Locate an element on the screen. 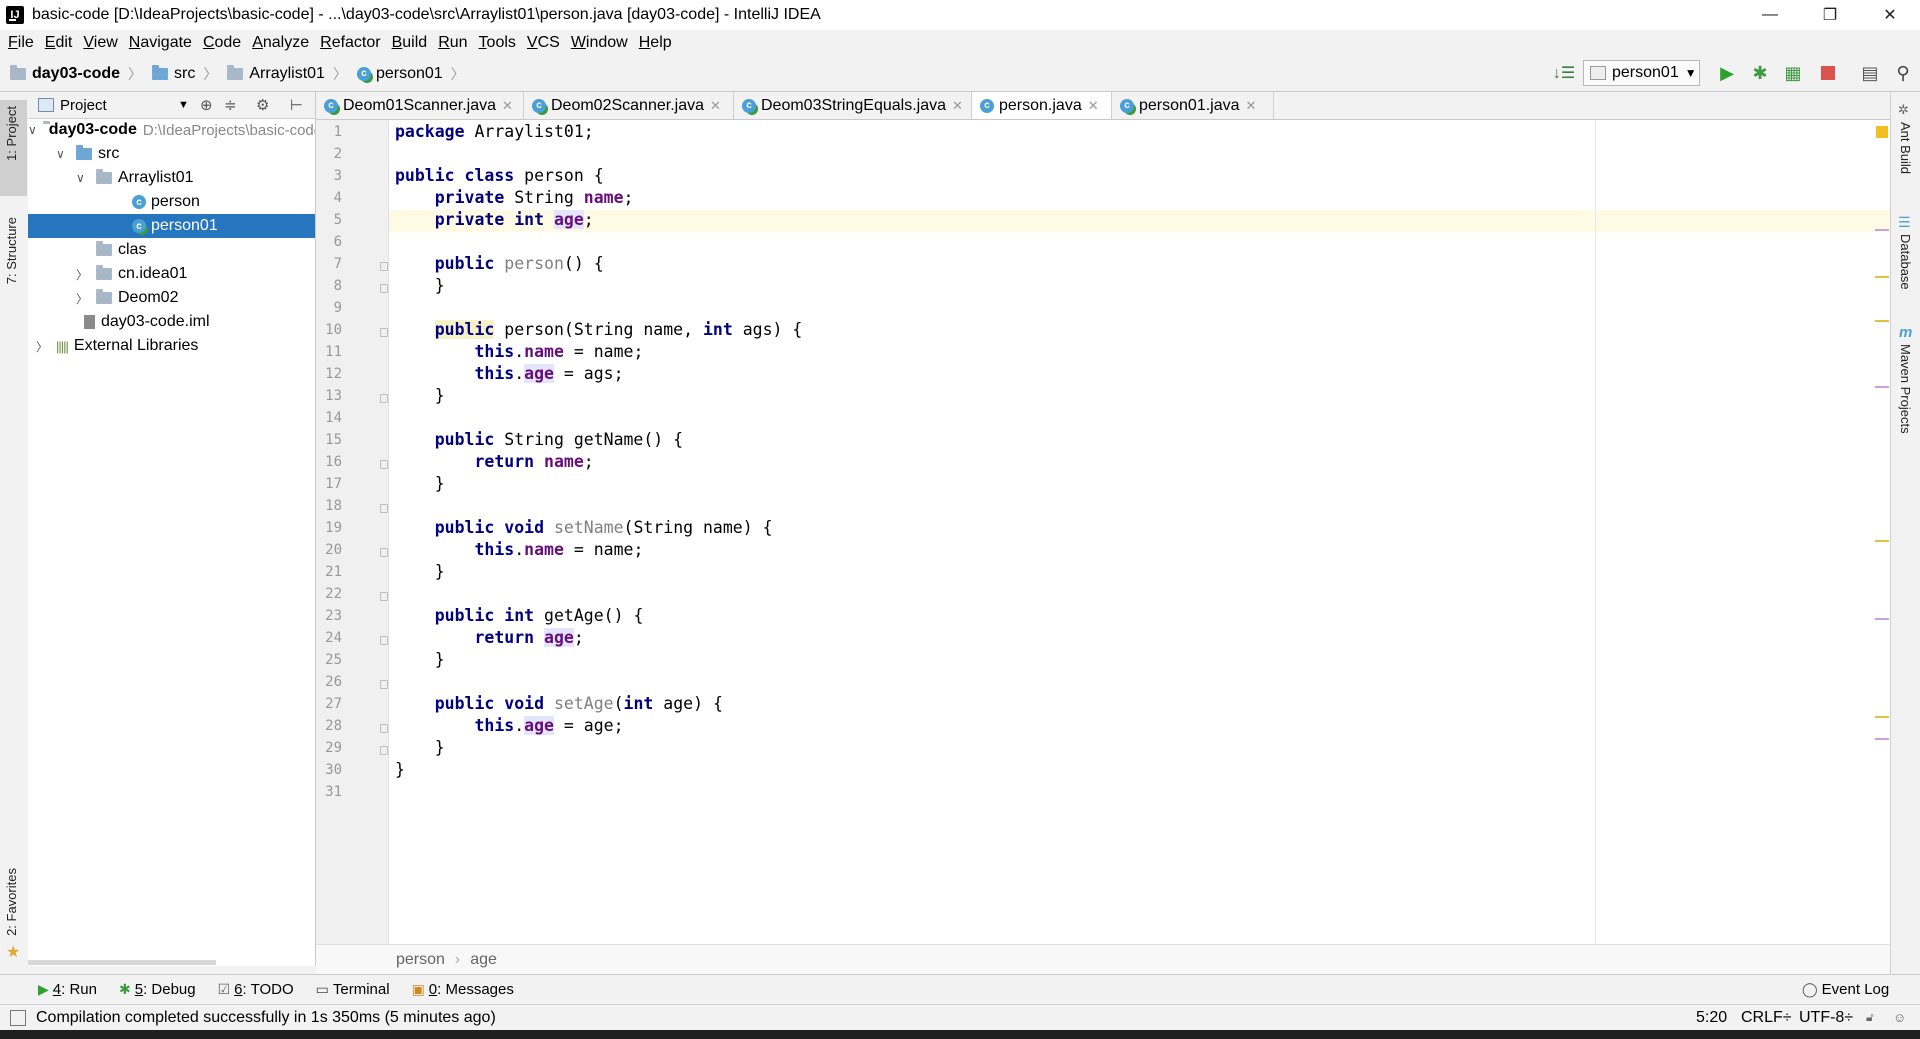  tree-item-iml: day03-code.iml is located at coordinates (171, 322).